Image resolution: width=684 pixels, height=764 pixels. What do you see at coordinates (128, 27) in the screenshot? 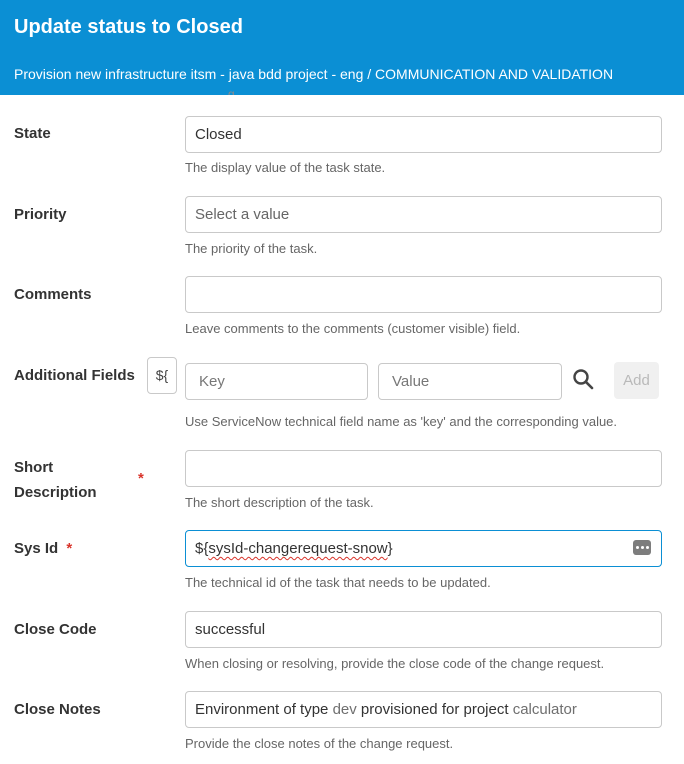
I see `dialog-title: Update status to Closed` at bounding box center [128, 27].